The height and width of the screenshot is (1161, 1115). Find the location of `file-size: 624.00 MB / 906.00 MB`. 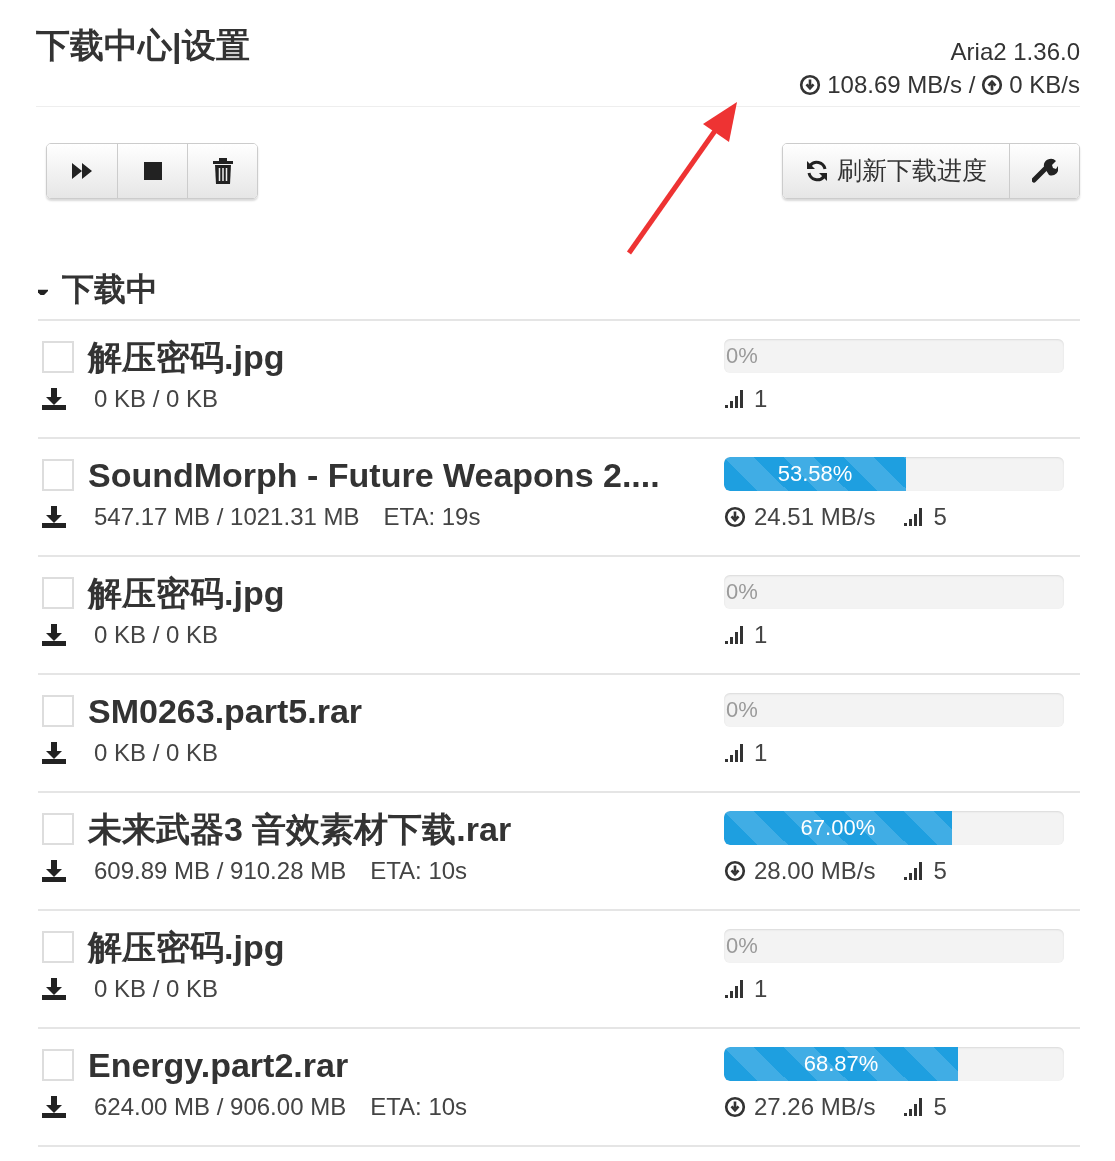

file-size: 624.00 MB / 906.00 MB is located at coordinates (220, 1107).